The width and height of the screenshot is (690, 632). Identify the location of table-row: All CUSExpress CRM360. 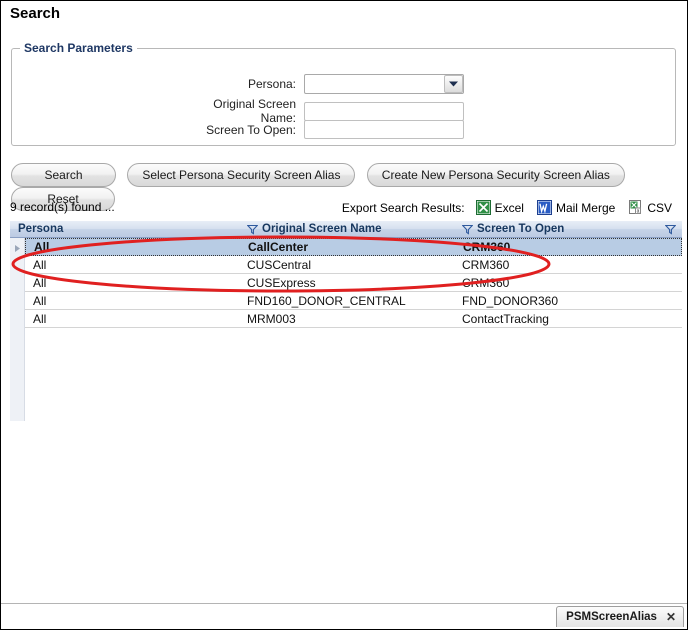
(353, 283).